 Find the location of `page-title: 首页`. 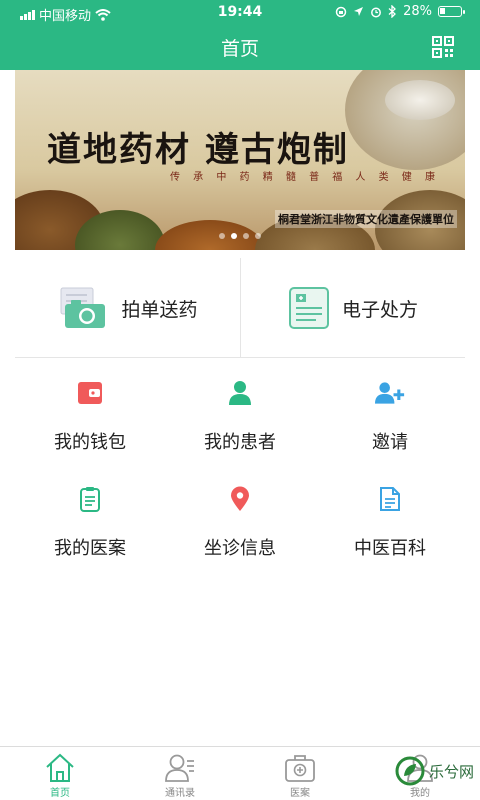

page-title: 首页 is located at coordinates (239, 49).